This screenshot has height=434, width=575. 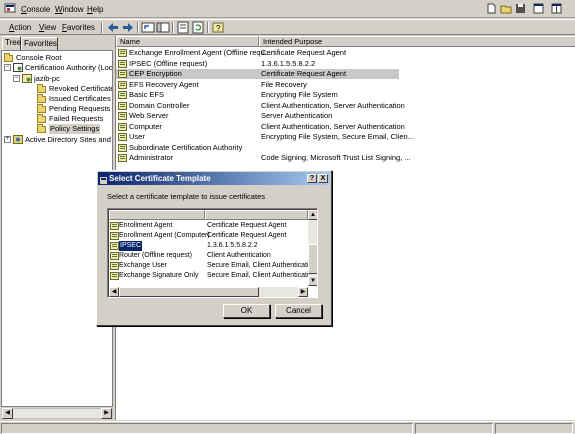 What do you see at coordinates (187, 41) in the screenshot?
I see `column-header-name: Name` at bounding box center [187, 41].